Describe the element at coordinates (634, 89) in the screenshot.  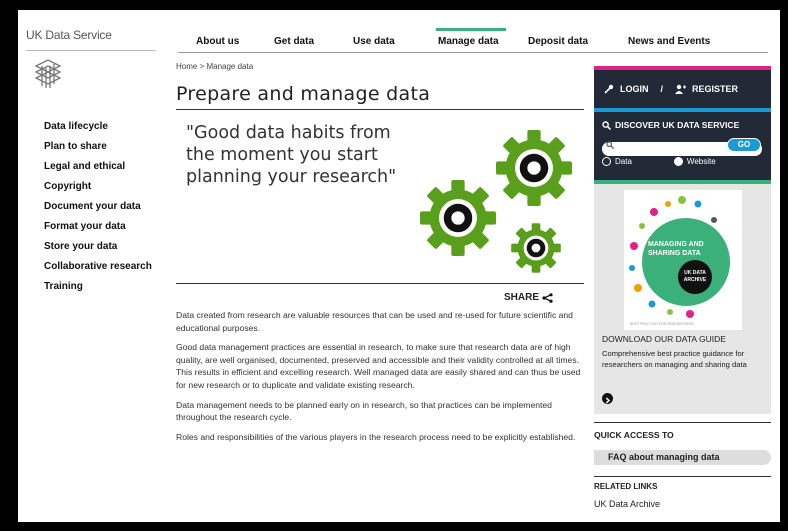
I see `login-link: LOGIN` at that location.